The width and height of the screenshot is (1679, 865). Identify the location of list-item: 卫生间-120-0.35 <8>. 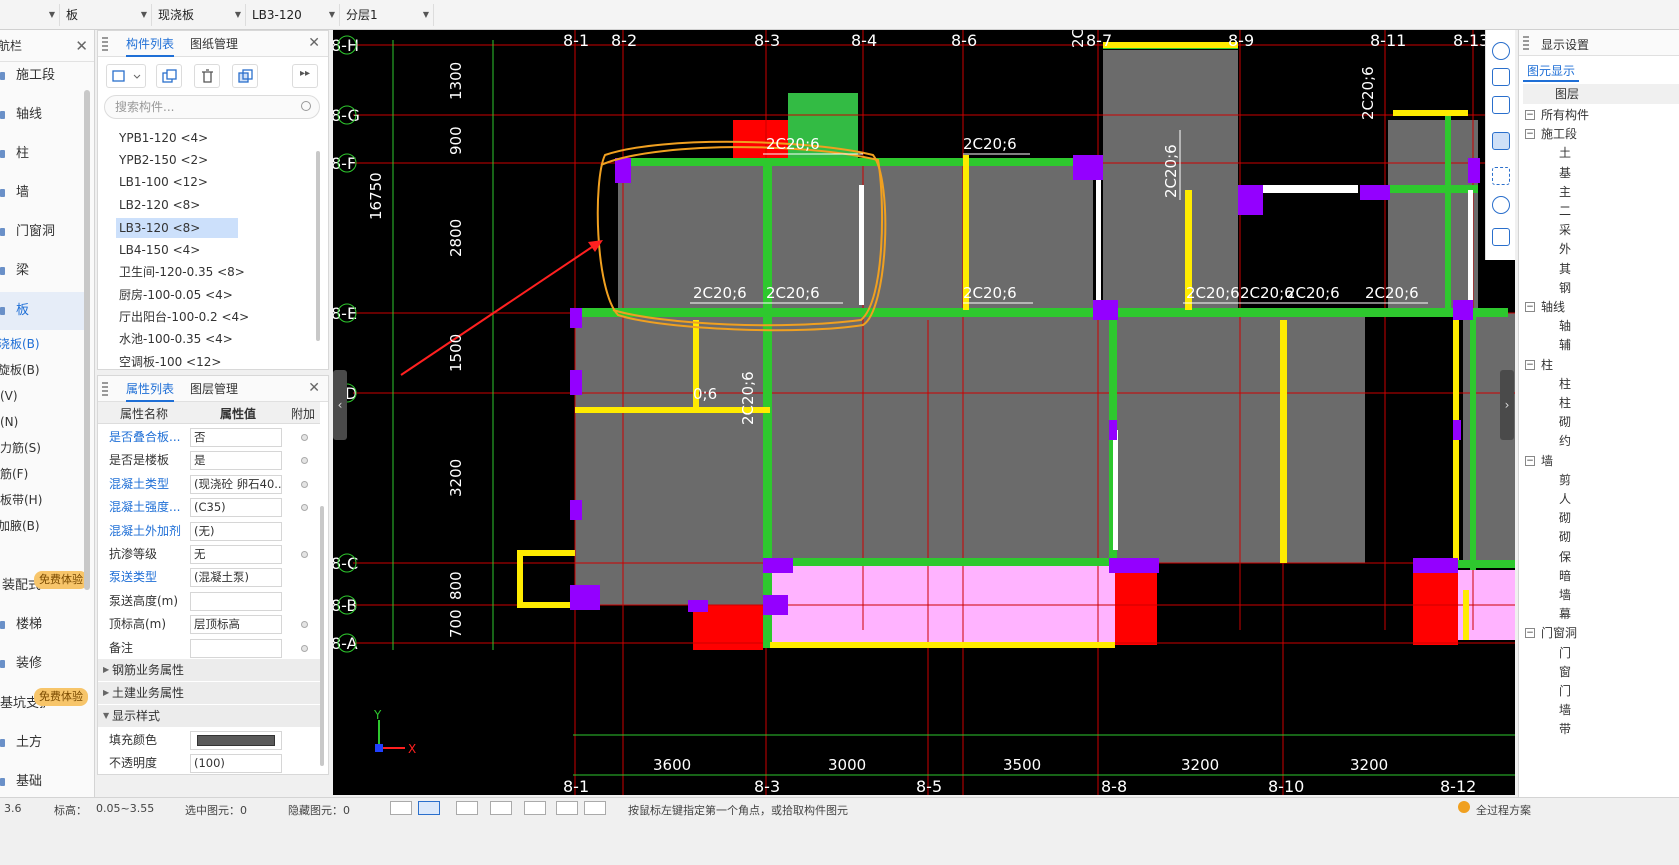
(182, 272).